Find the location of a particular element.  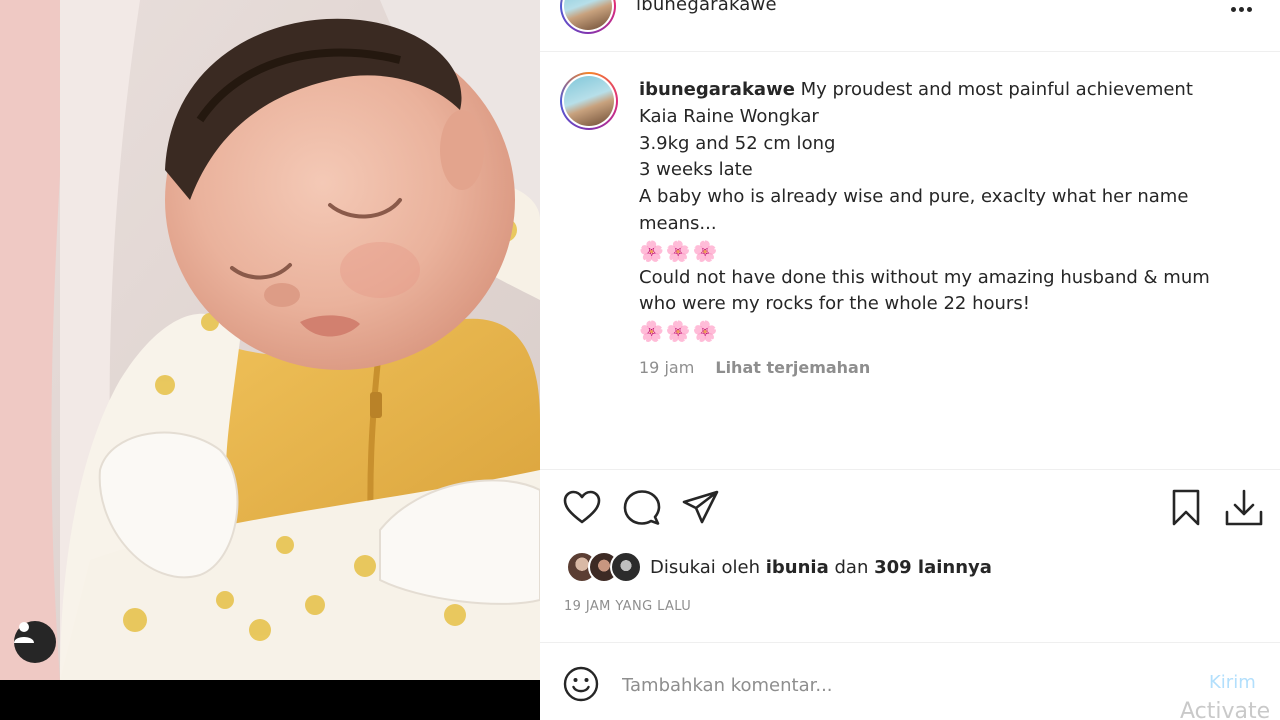

likes-summary: Disukai oleh ibunia dan 309 lainnya is located at coordinates (779, 567).